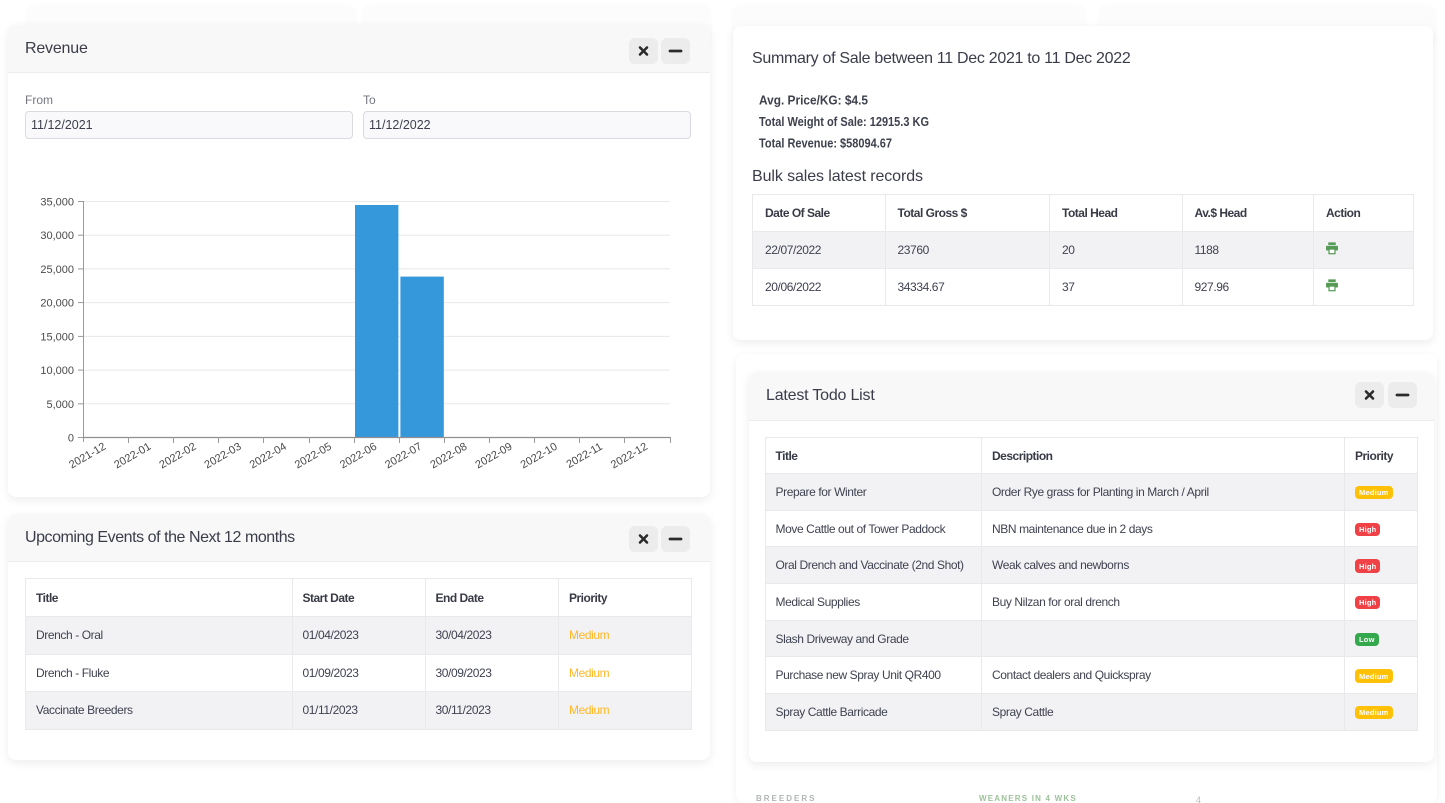  What do you see at coordinates (57, 270) in the screenshot?
I see `svg-text: 25,000` at bounding box center [57, 270].